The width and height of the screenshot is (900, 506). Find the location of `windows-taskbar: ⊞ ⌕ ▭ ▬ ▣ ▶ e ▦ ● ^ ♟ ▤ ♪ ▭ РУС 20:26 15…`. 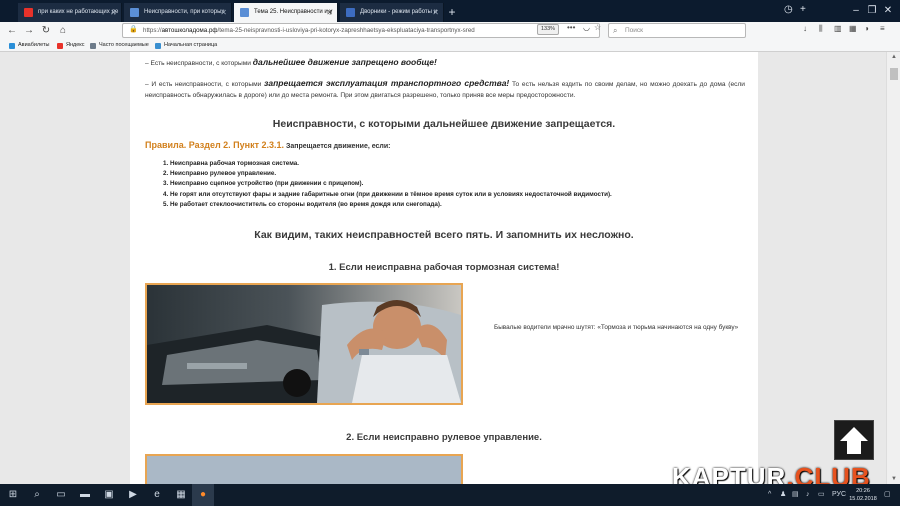

windows-taskbar: ⊞ ⌕ ▭ ▬ ▣ ▶ e ▦ ● ^ ♟ ▤ ♪ ▭ РУС 20:26 15… is located at coordinates (450, 495).